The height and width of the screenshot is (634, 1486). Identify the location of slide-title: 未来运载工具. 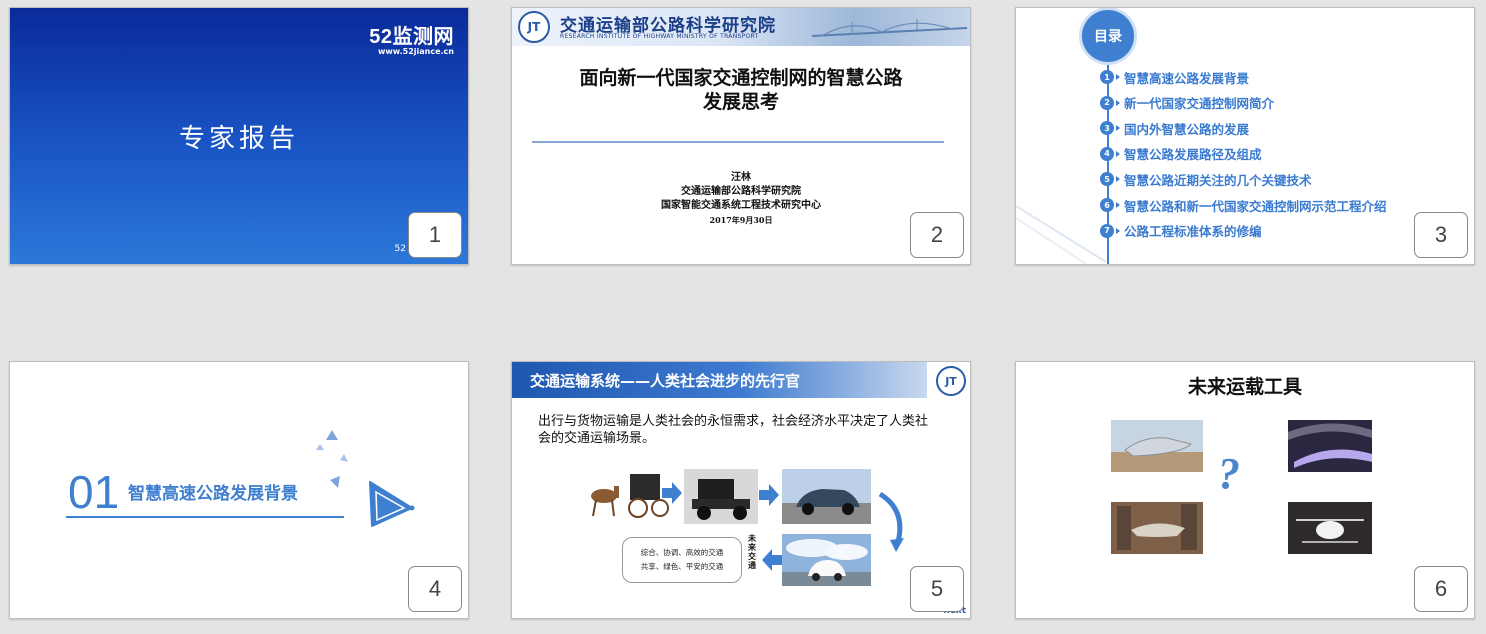
(1244, 387).